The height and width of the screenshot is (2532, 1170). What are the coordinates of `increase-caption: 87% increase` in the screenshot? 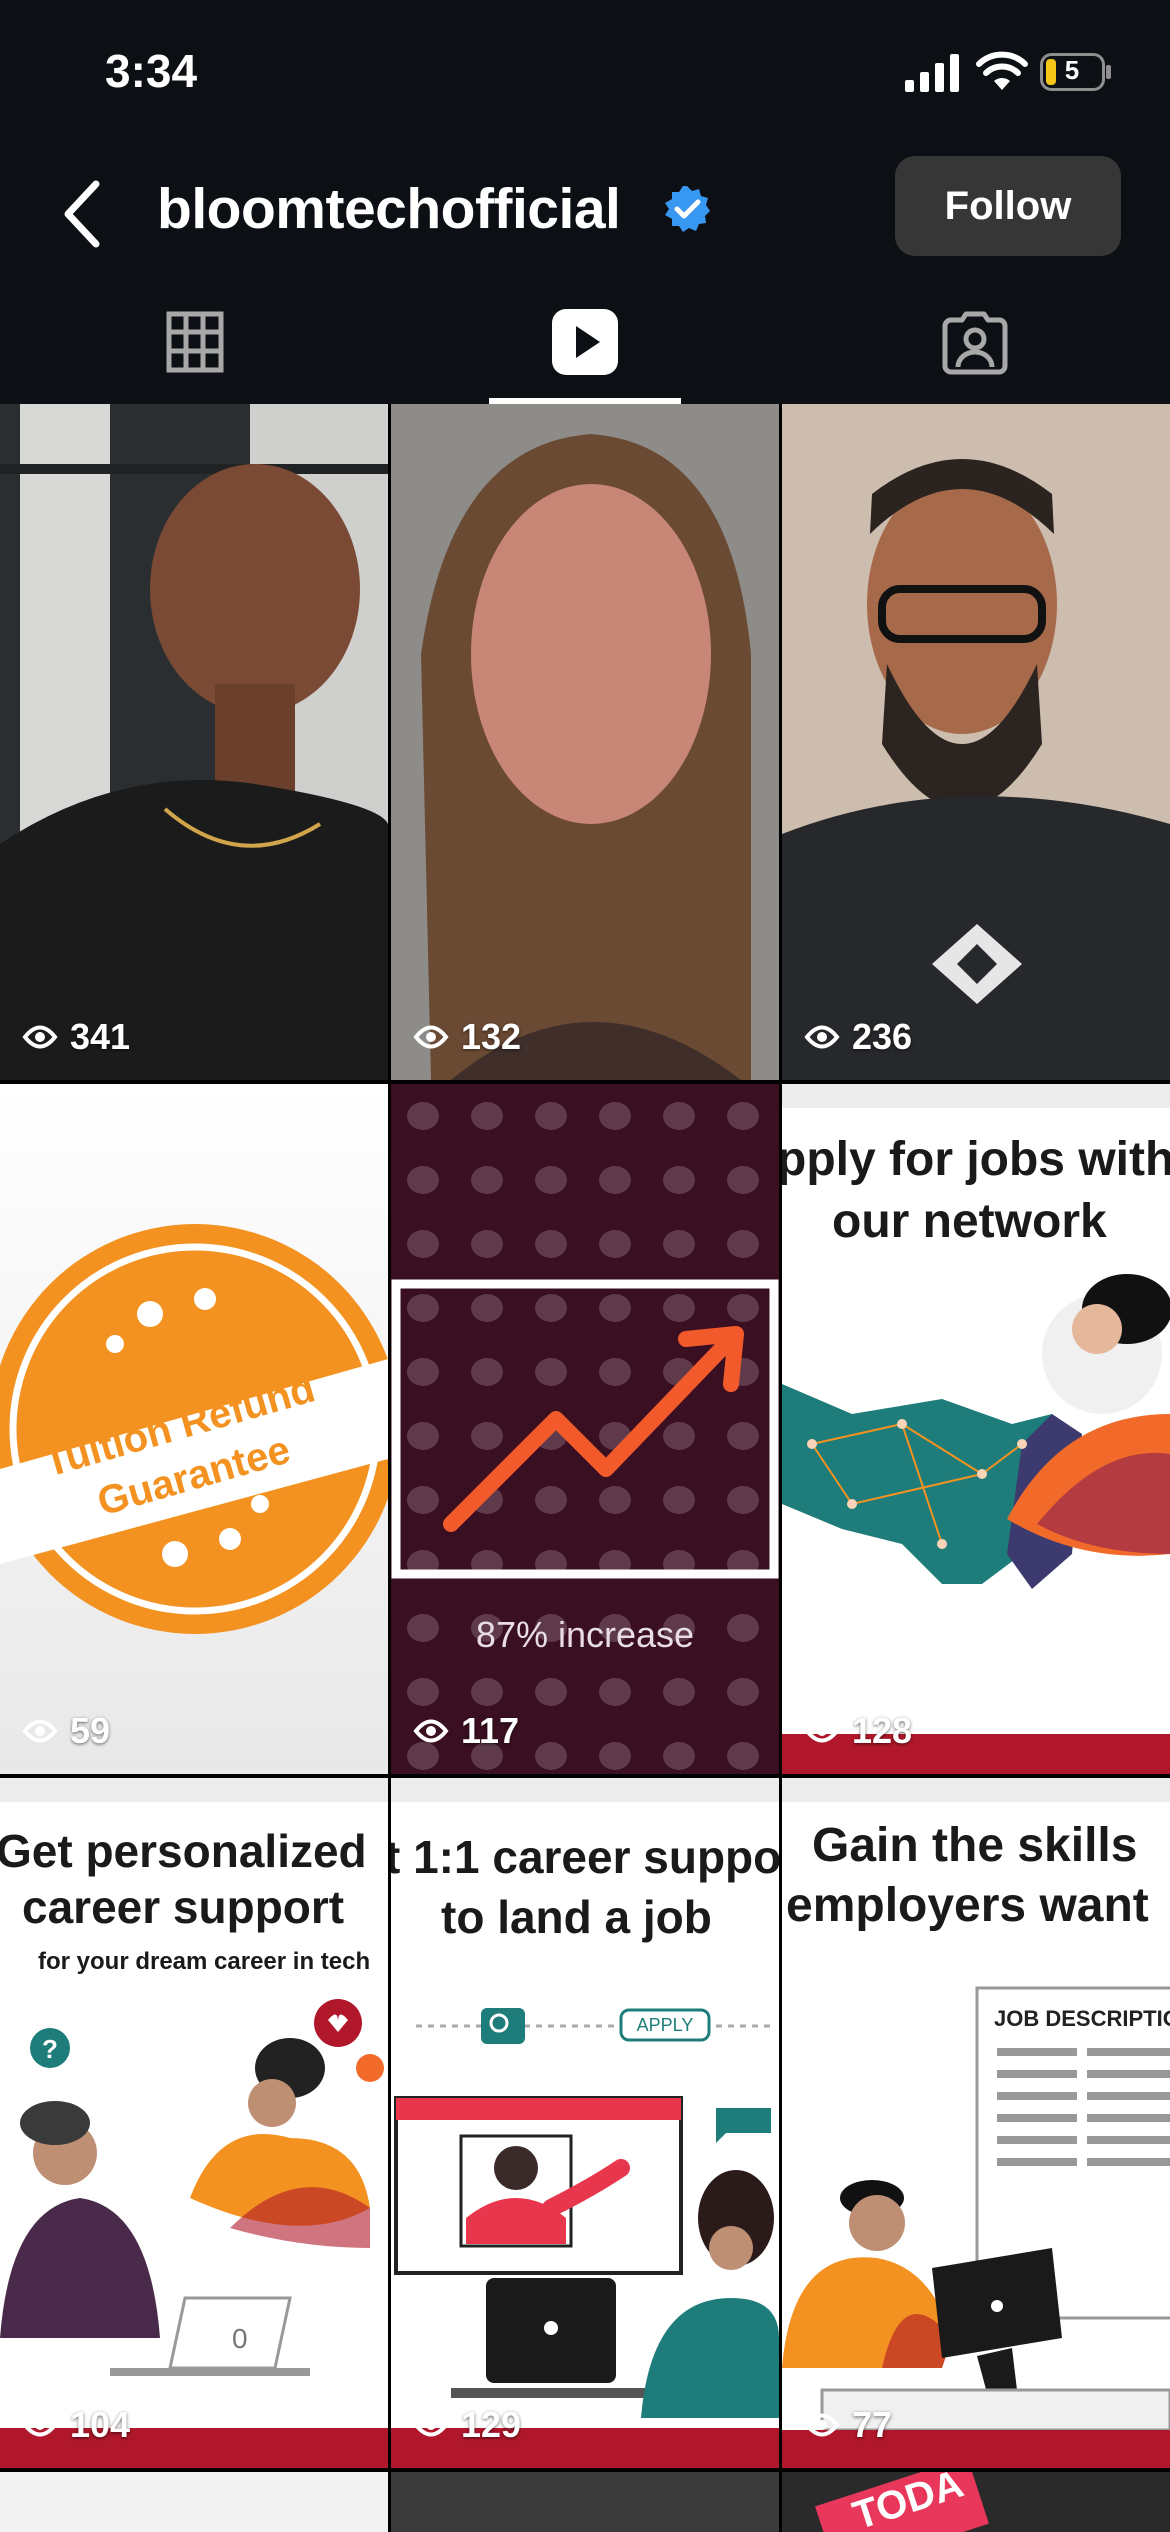 It's located at (585, 1634).